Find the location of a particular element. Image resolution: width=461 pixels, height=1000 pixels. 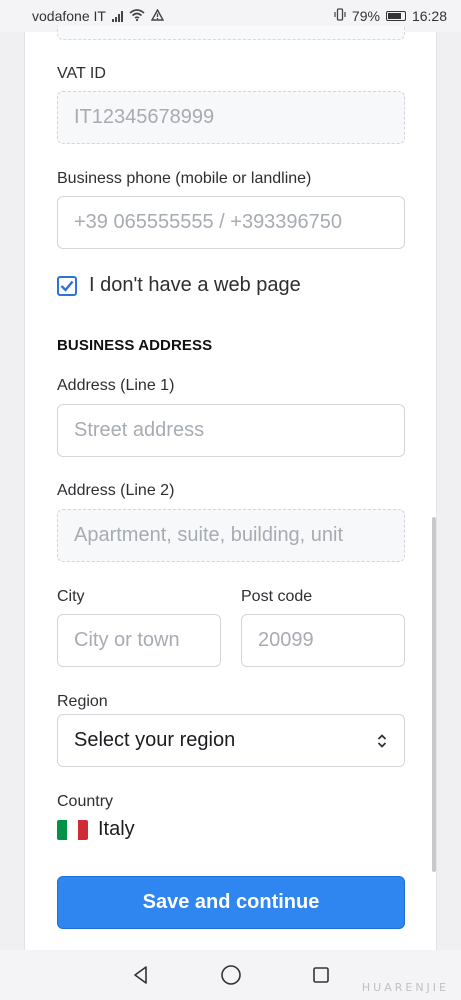

phone-placeholder: +39 065555555 / +393396750 is located at coordinates (208, 222).